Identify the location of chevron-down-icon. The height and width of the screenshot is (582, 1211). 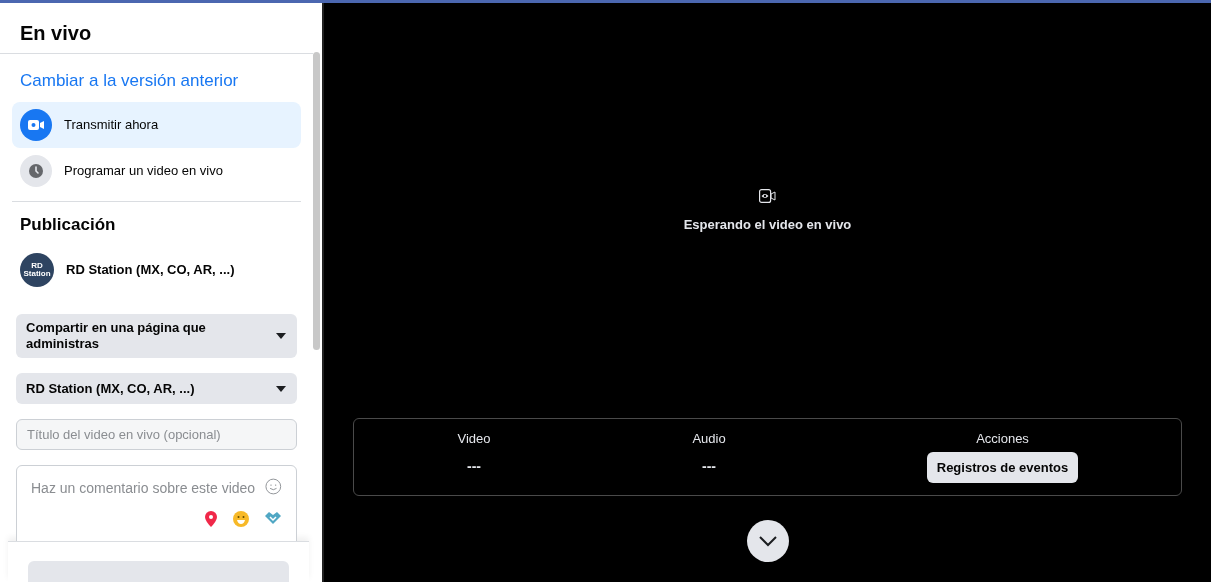
(767, 540).